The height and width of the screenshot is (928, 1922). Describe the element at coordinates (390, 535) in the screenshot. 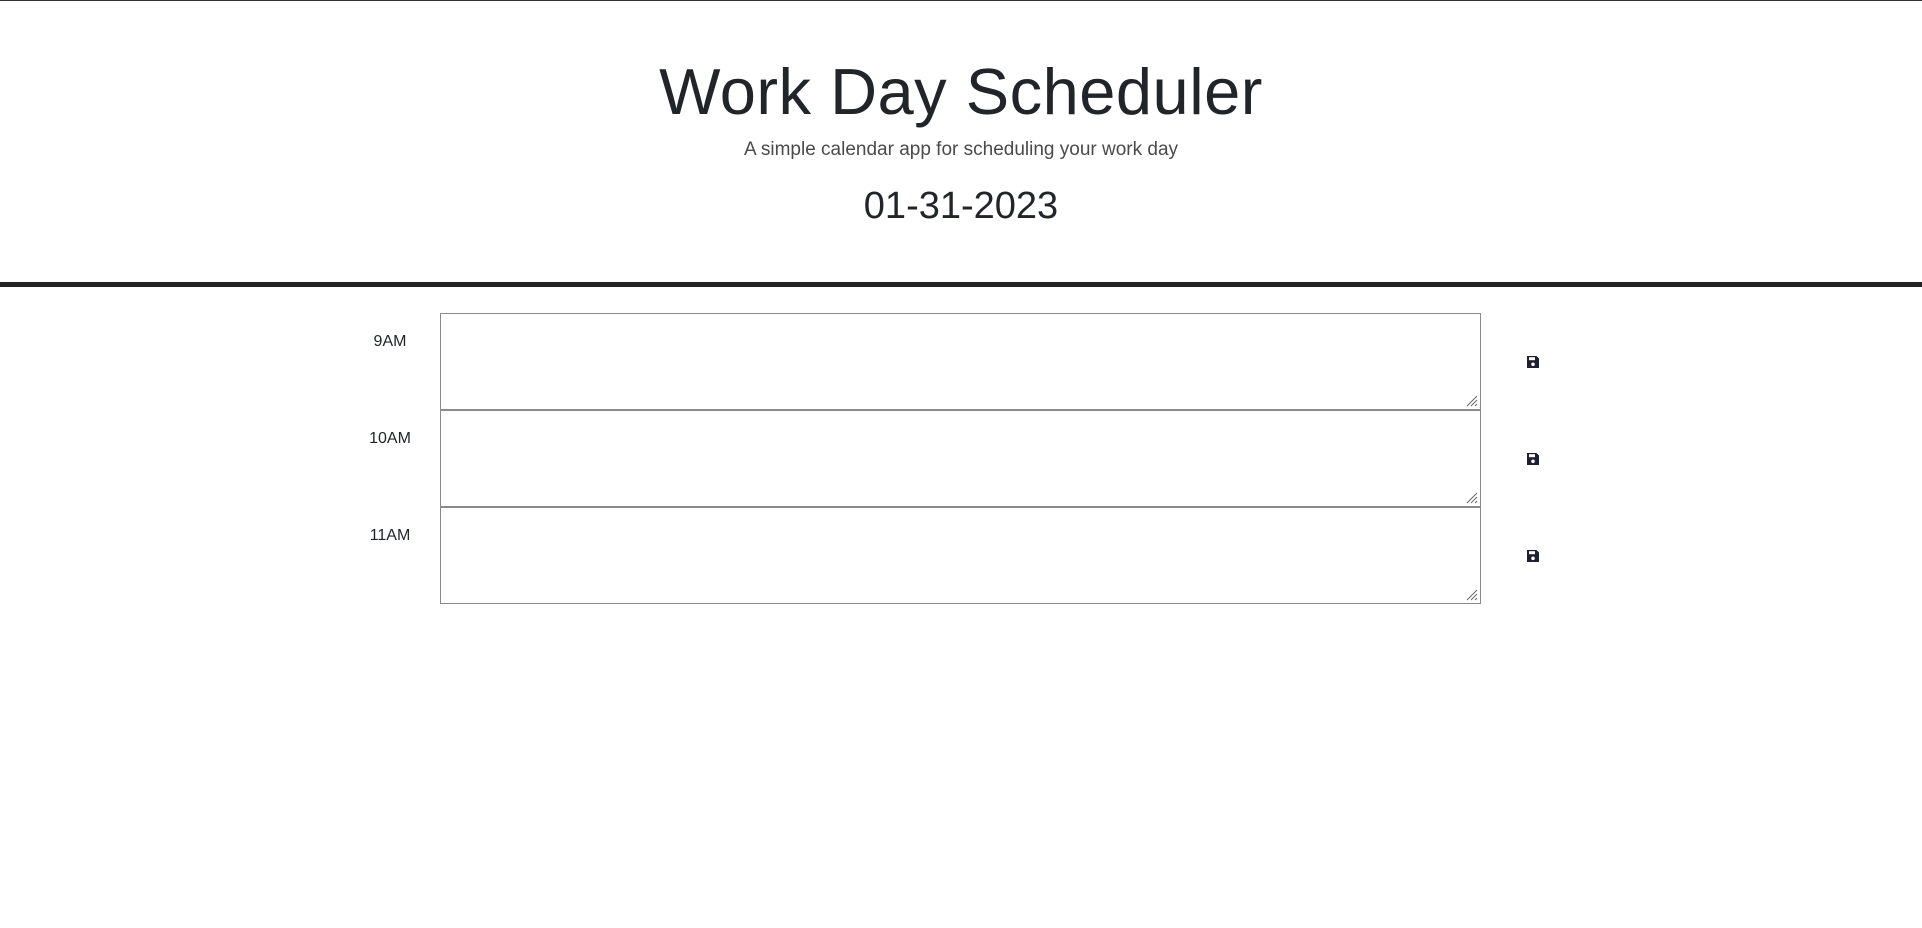

I see `hour-label: 11AM` at that location.